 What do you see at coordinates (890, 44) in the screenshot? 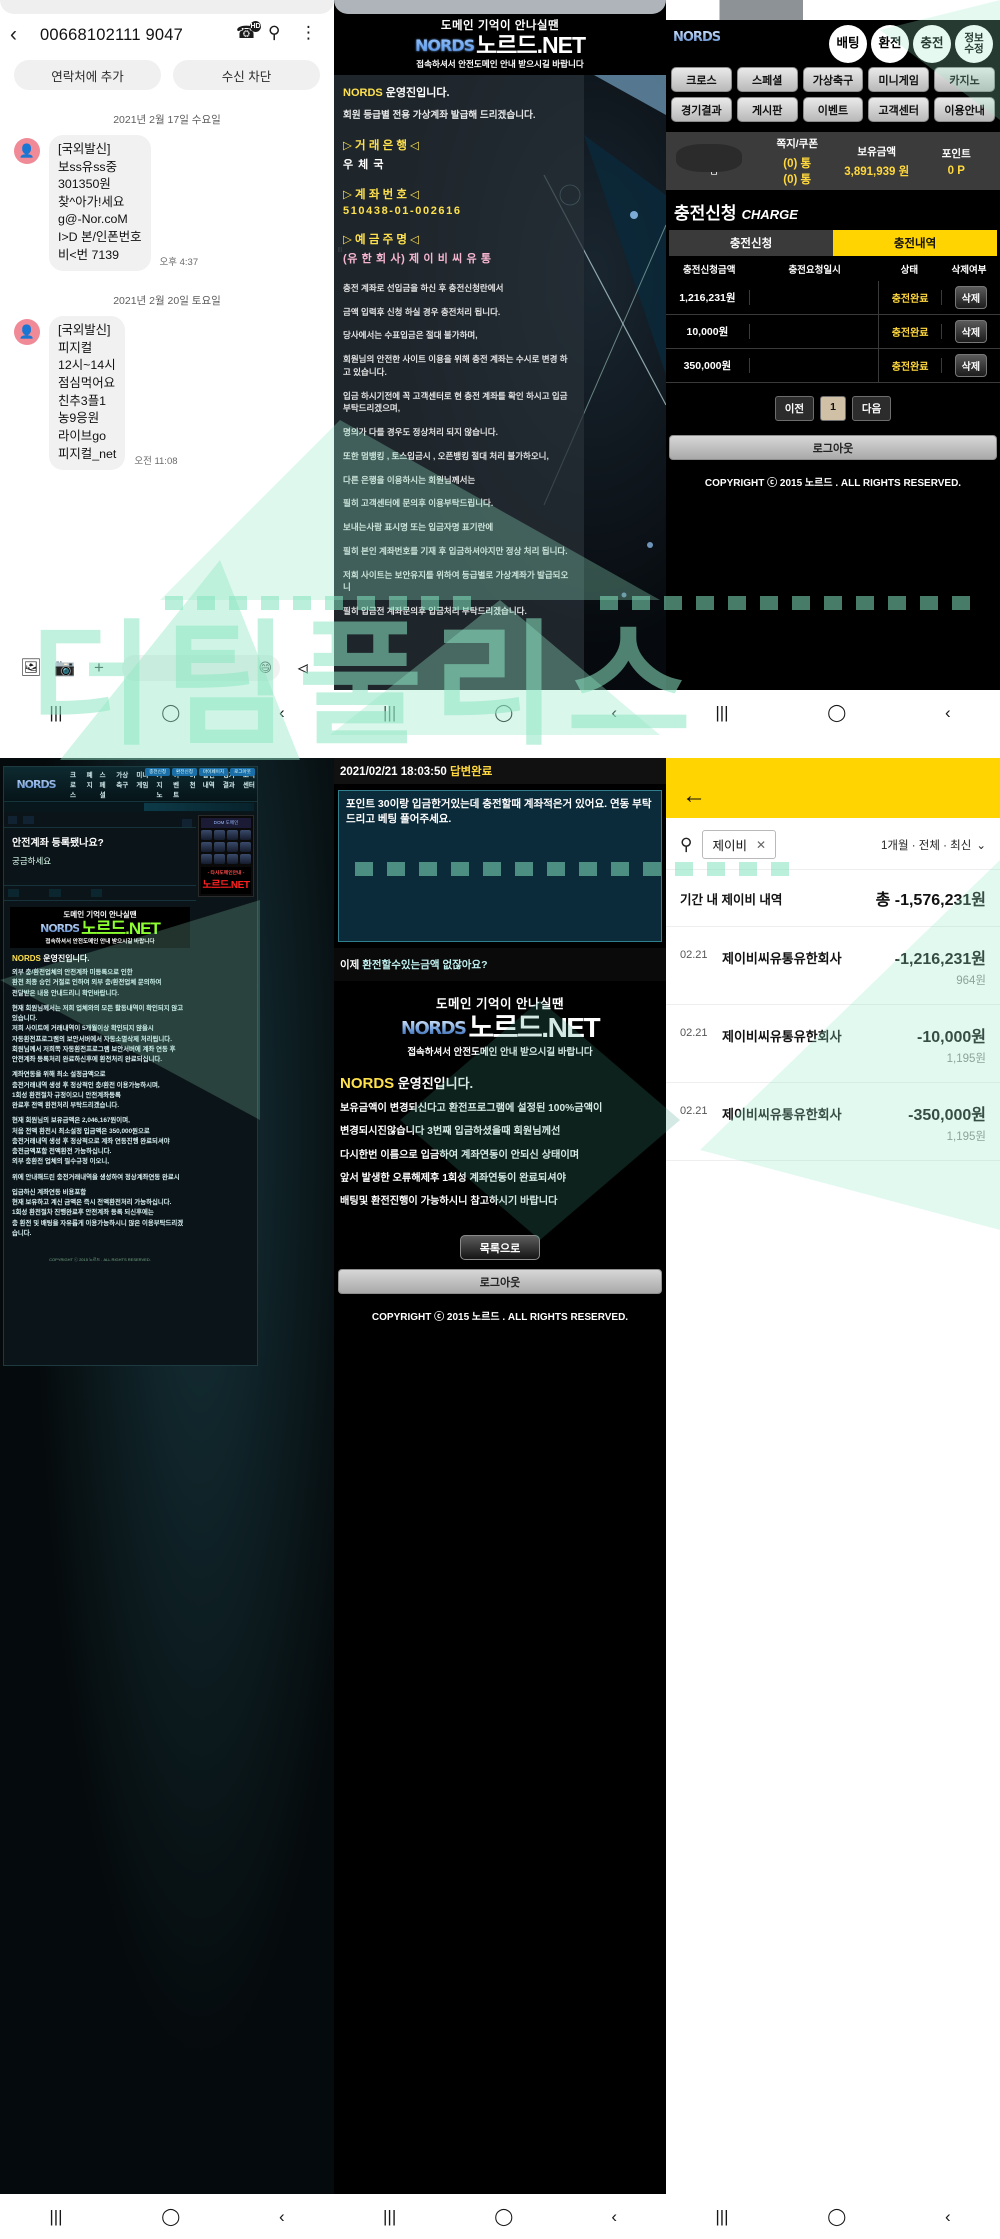
I see `circle-exchange-button: 환전` at bounding box center [890, 44].